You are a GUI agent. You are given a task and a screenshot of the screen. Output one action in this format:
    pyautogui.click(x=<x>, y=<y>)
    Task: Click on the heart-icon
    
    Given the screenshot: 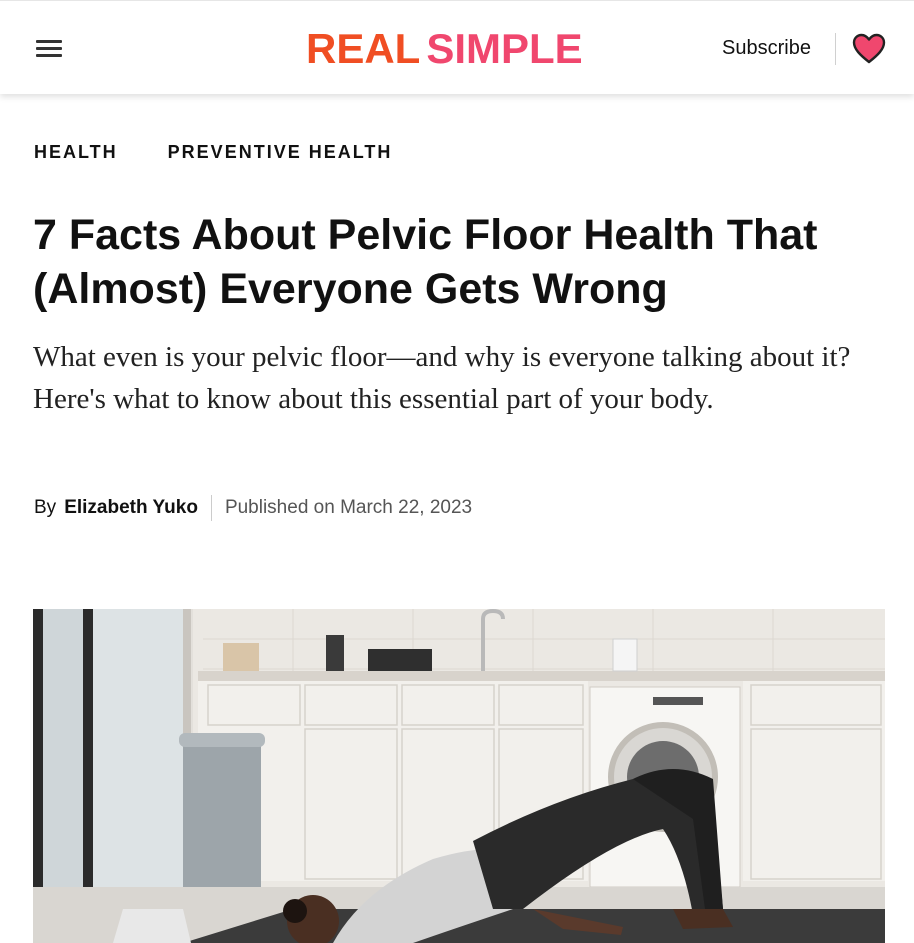 What is the action you would take?
    pyautogui.click(x=869, y=49)
    